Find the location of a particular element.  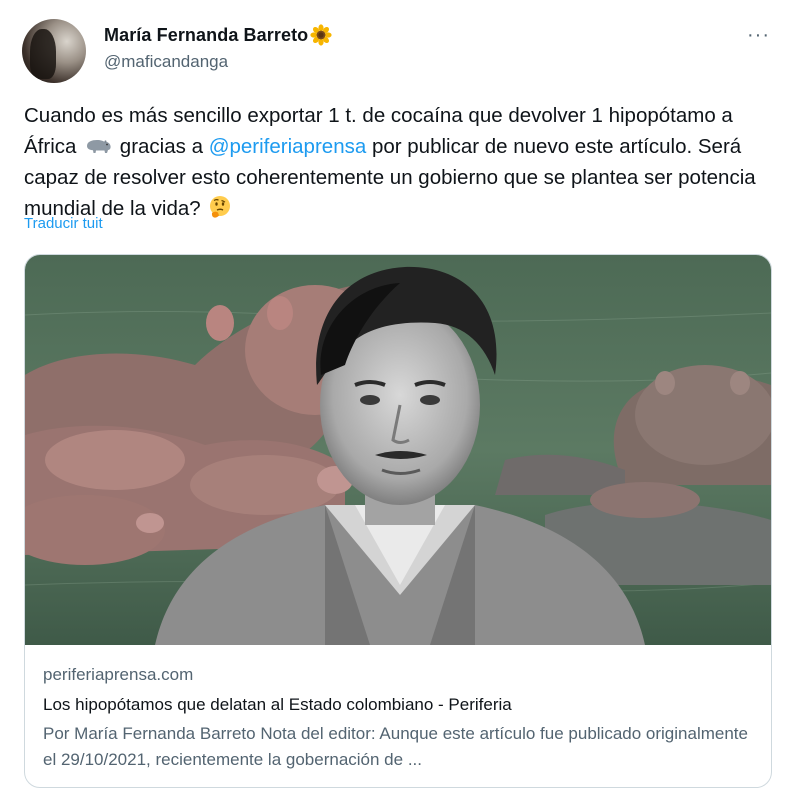

avatar-silhouette is located at coordinates (43, 54).